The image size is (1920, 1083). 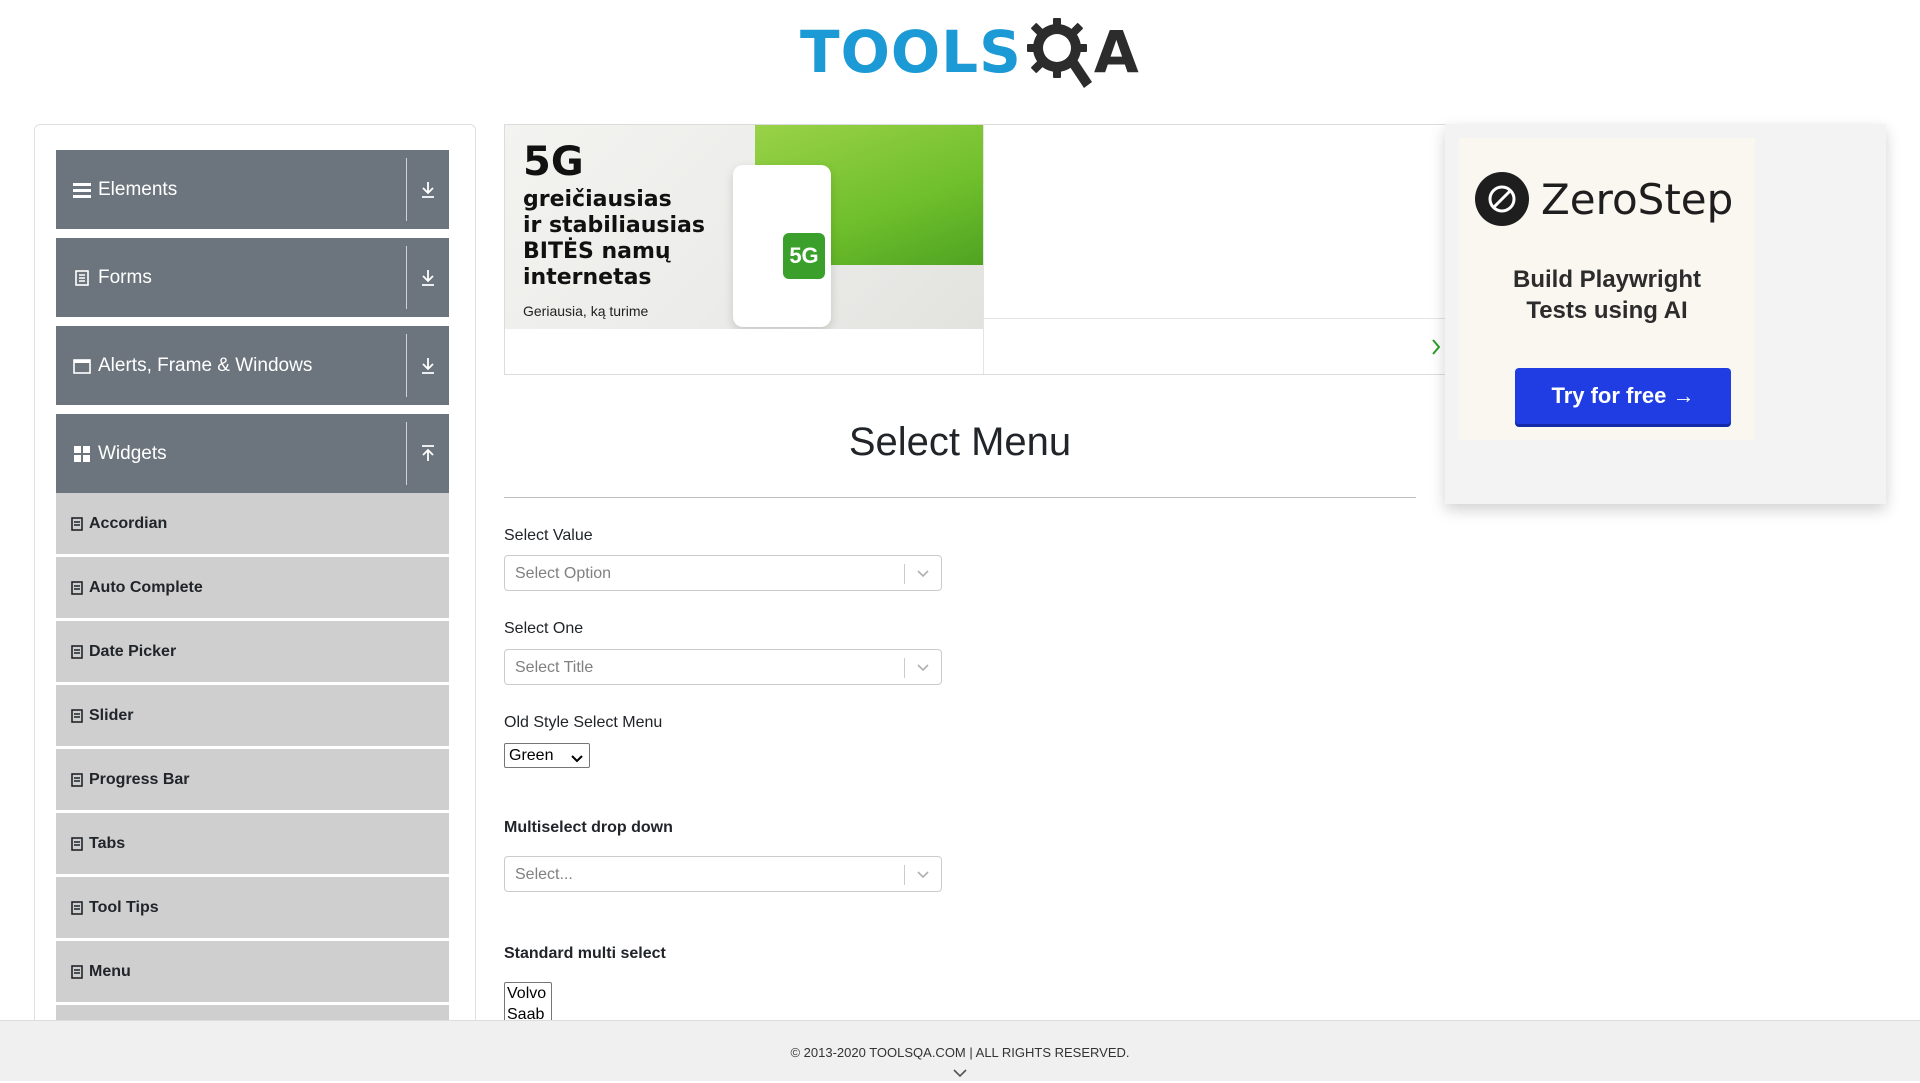 I want to click on window-icon, so click(x=82, y=366).